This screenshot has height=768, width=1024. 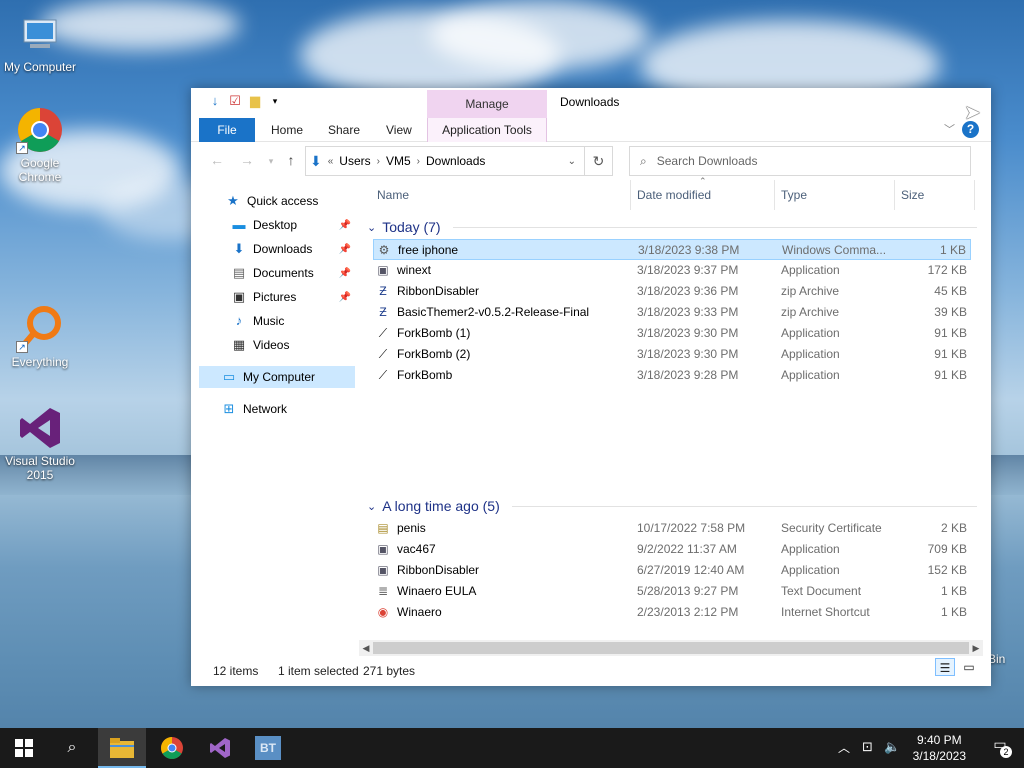 I want to click on breadcrumb-vm5: VM5, so click(x=398, y=161).